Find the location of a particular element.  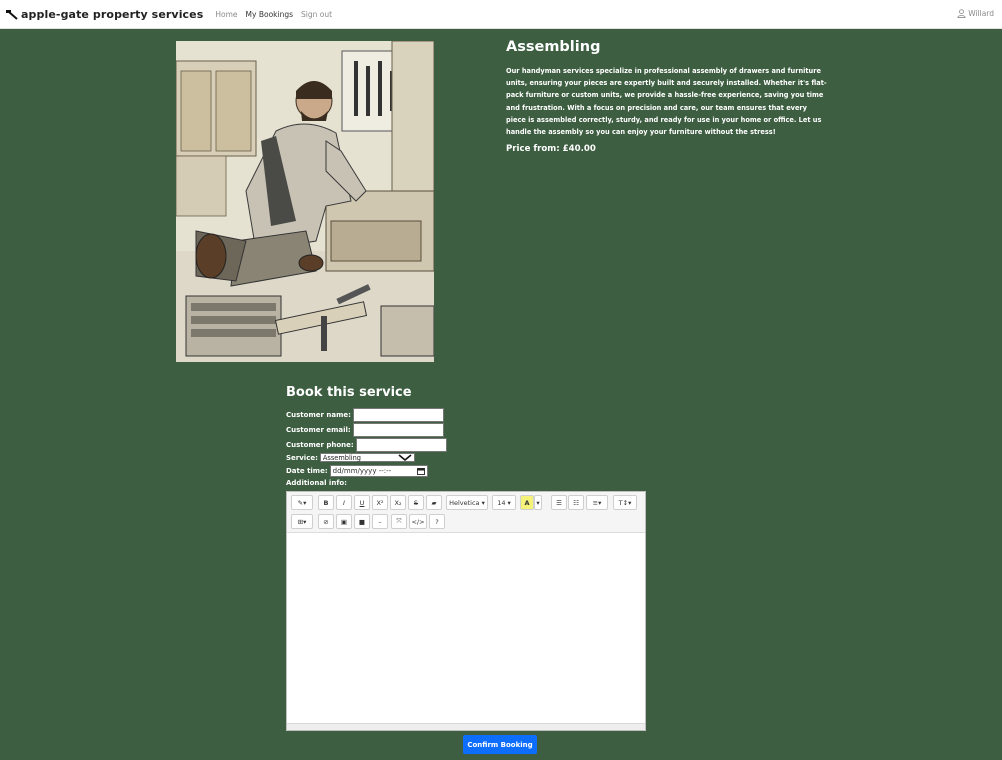

fullscreen-icon: ⤧ is located at coordinates (399, 521).